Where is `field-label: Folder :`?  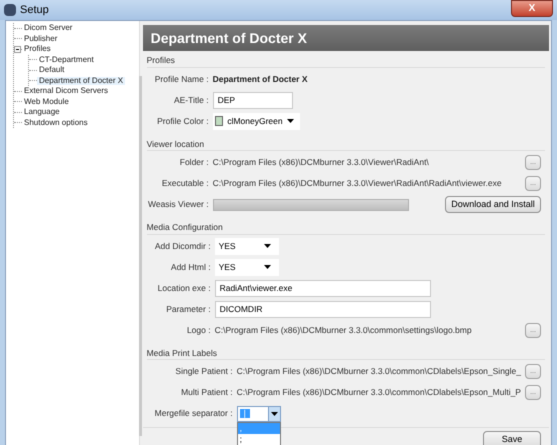 field-label: Folder : is located at coordinates (193, 162).